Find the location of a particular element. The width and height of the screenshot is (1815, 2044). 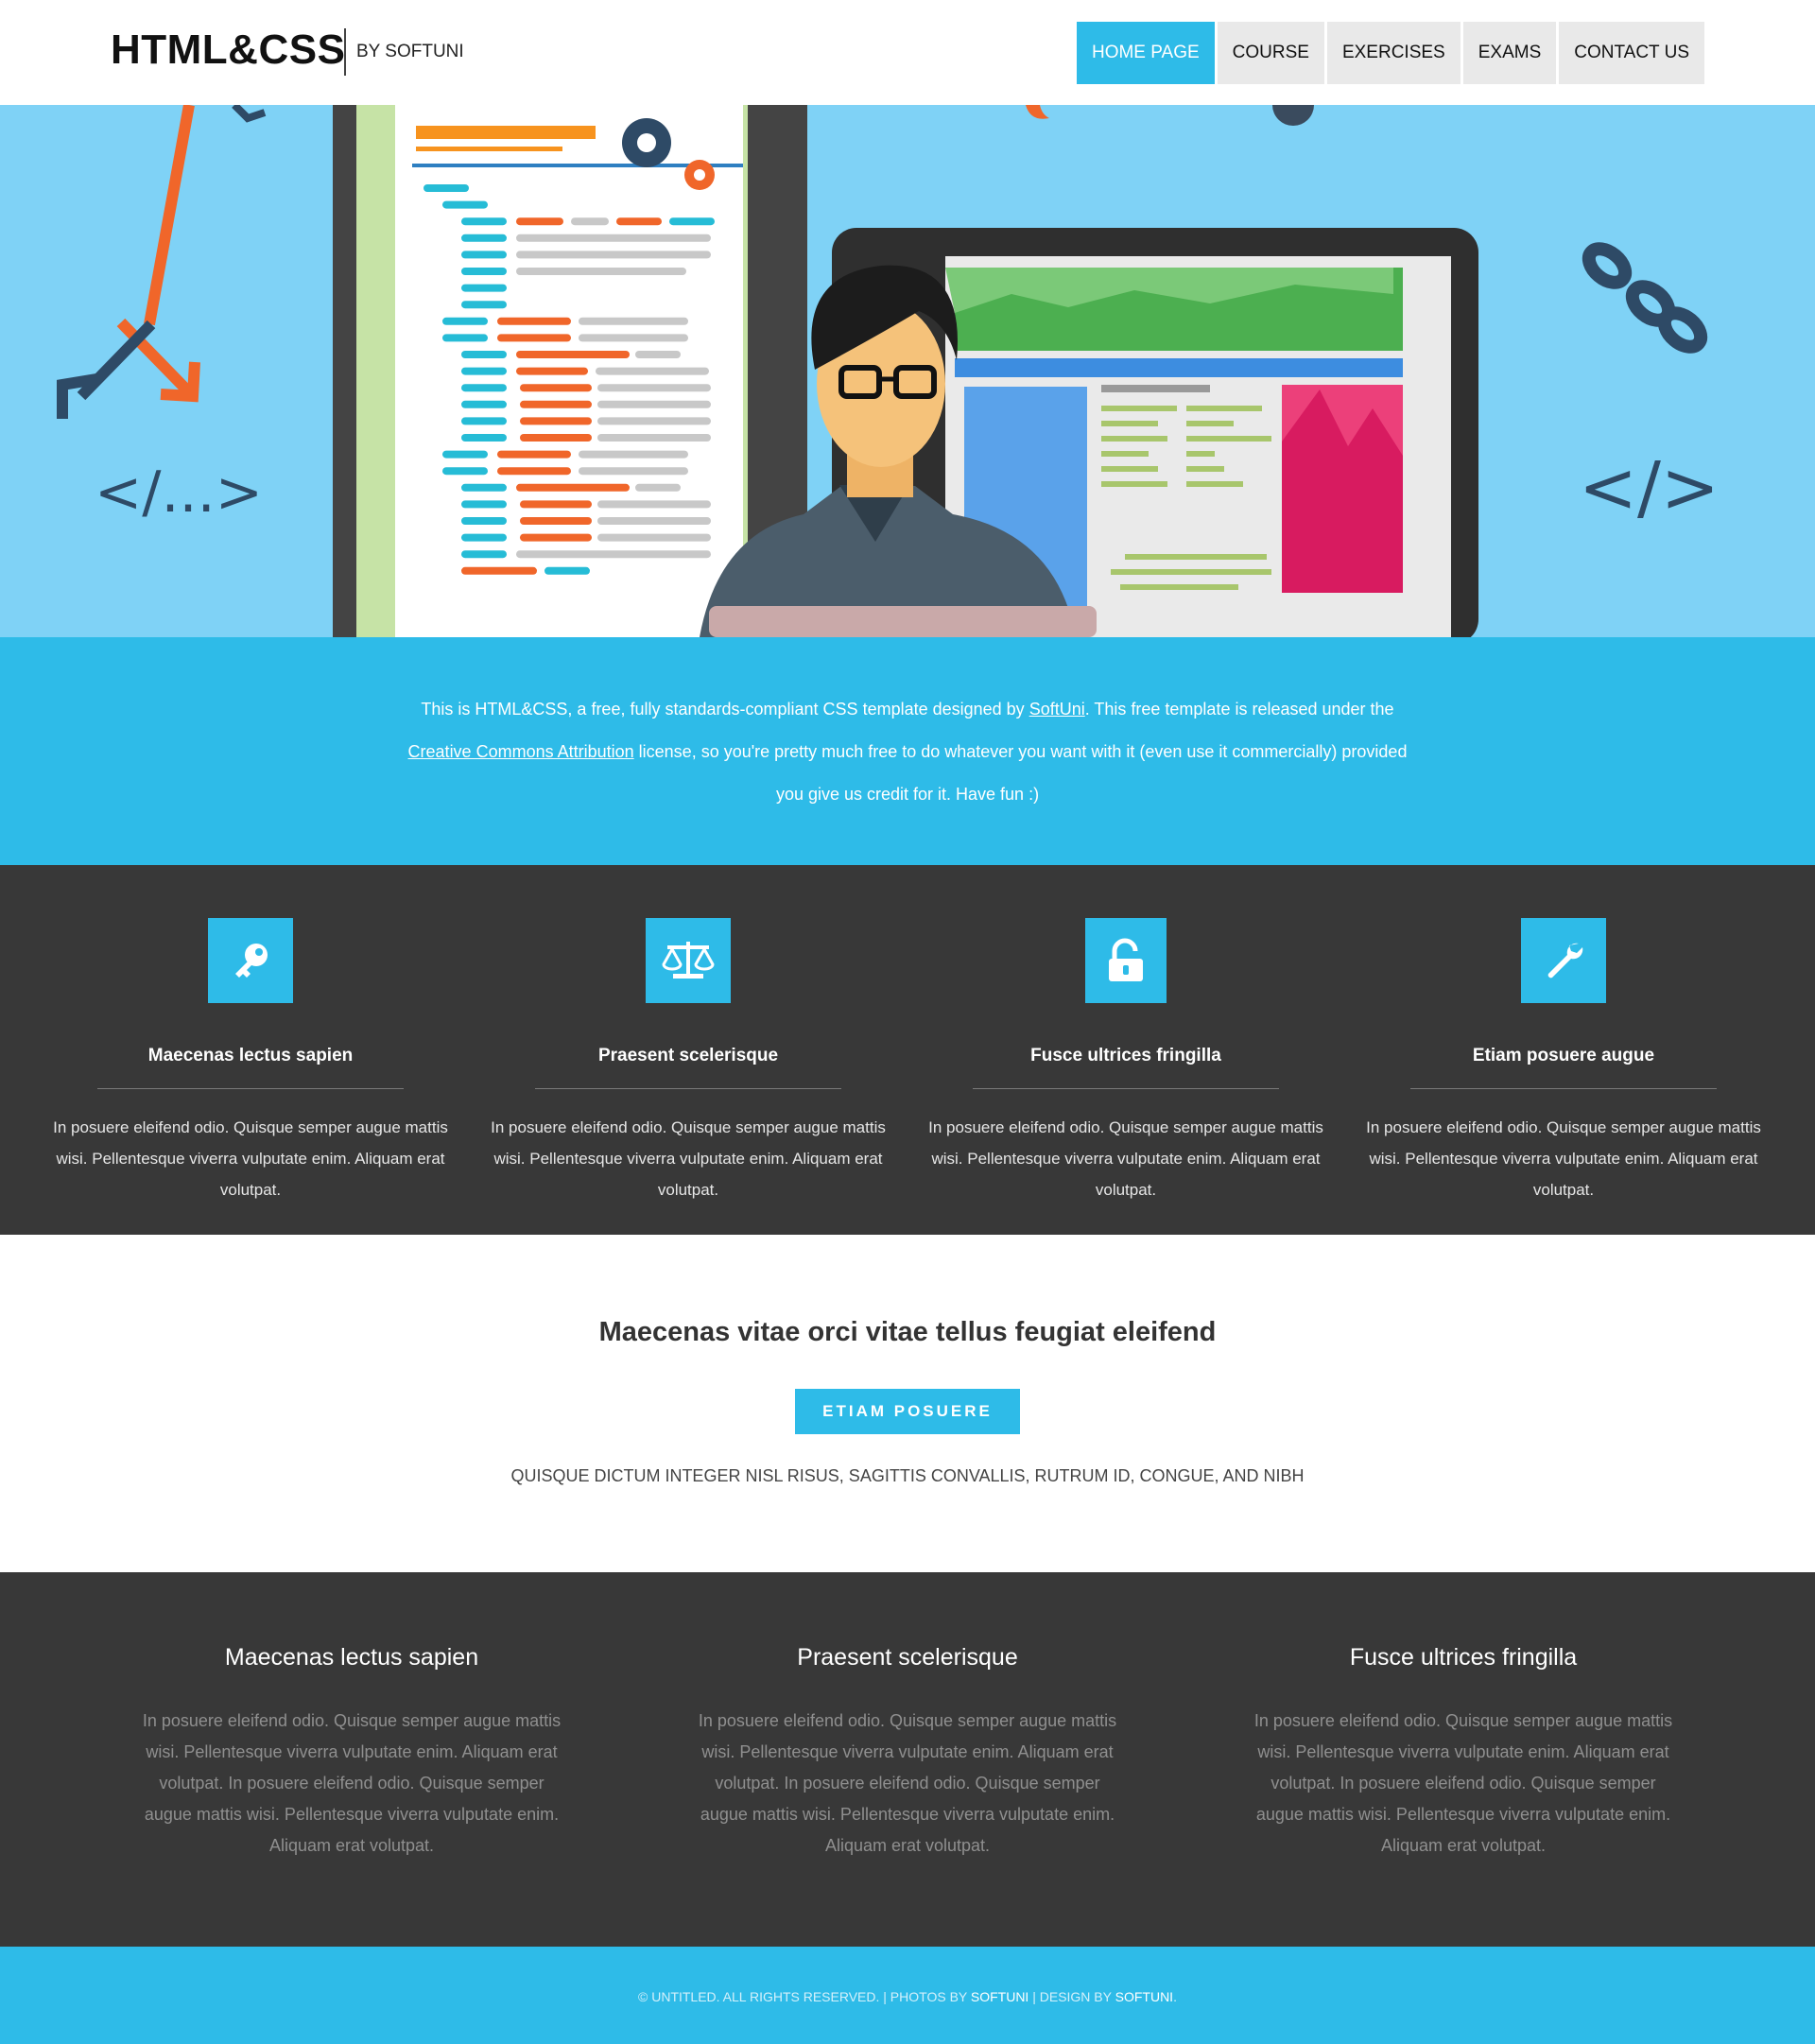

etiam-posuere-button: ETIAM POSUERE is located at coordinates (907, 1411).